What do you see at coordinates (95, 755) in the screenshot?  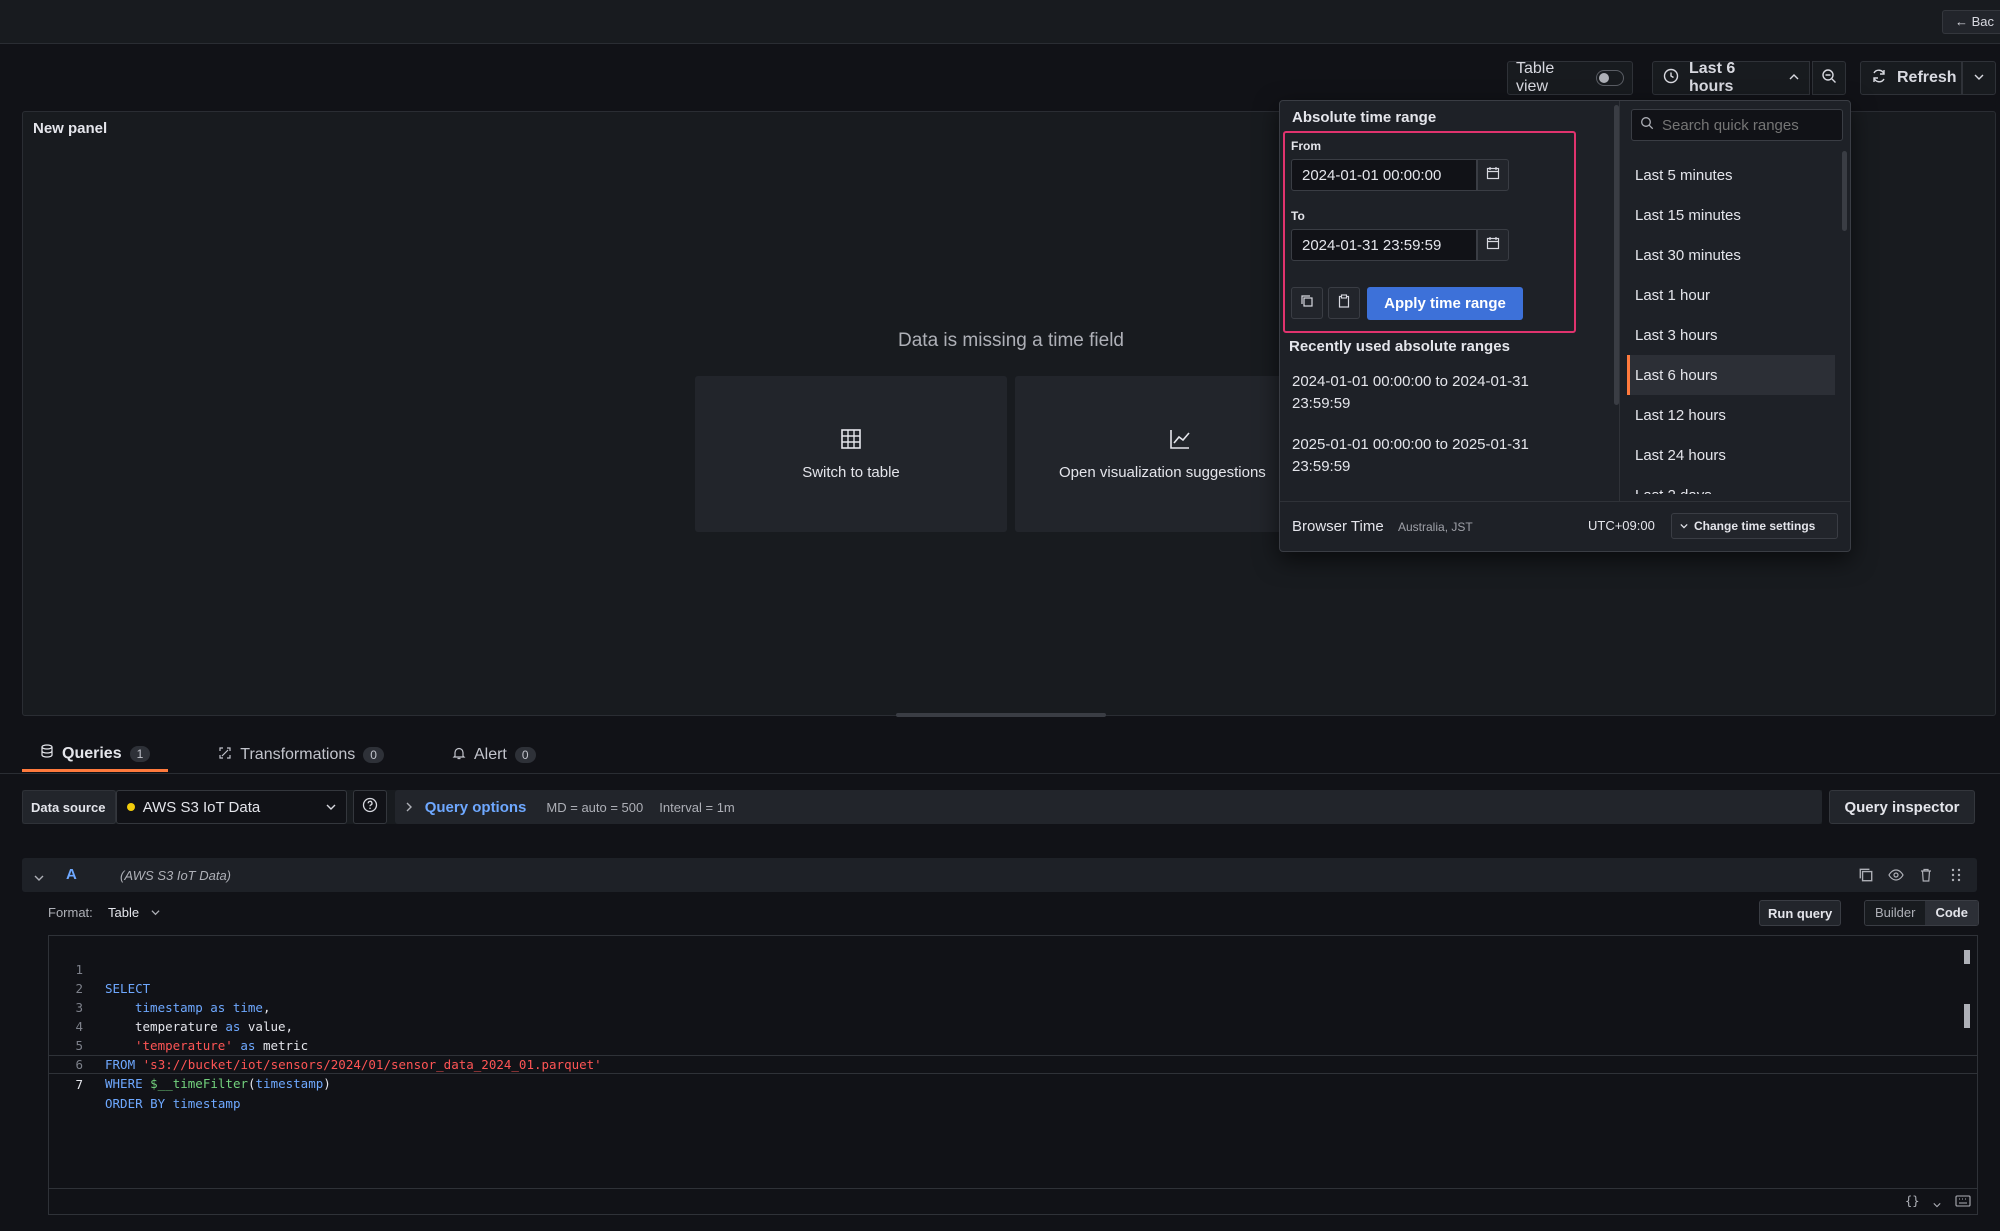 I see `tab-queries: Queries 1` at bounding box center [95, 755].